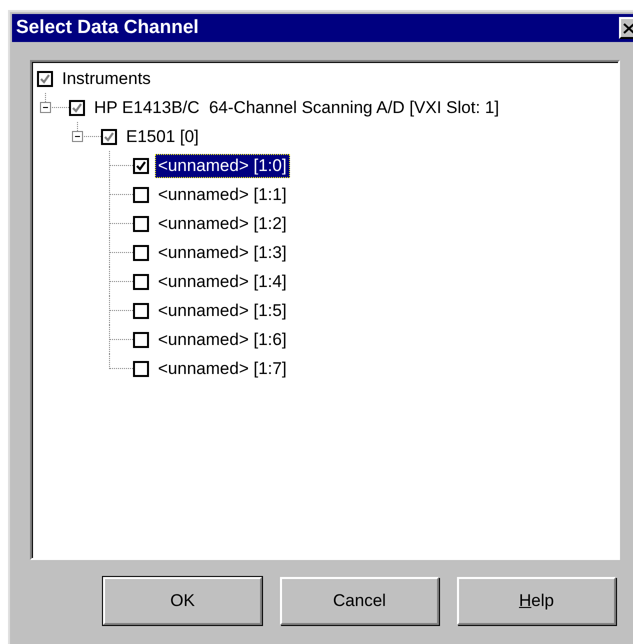  I want to click on tree-item: <unnamed> [1:5], so click(222, 310).